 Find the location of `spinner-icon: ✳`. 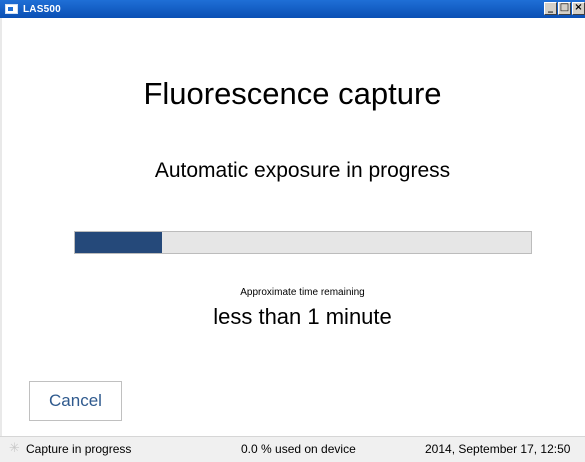

spinner-icon: ✳ is located at coordinates (14, 448).